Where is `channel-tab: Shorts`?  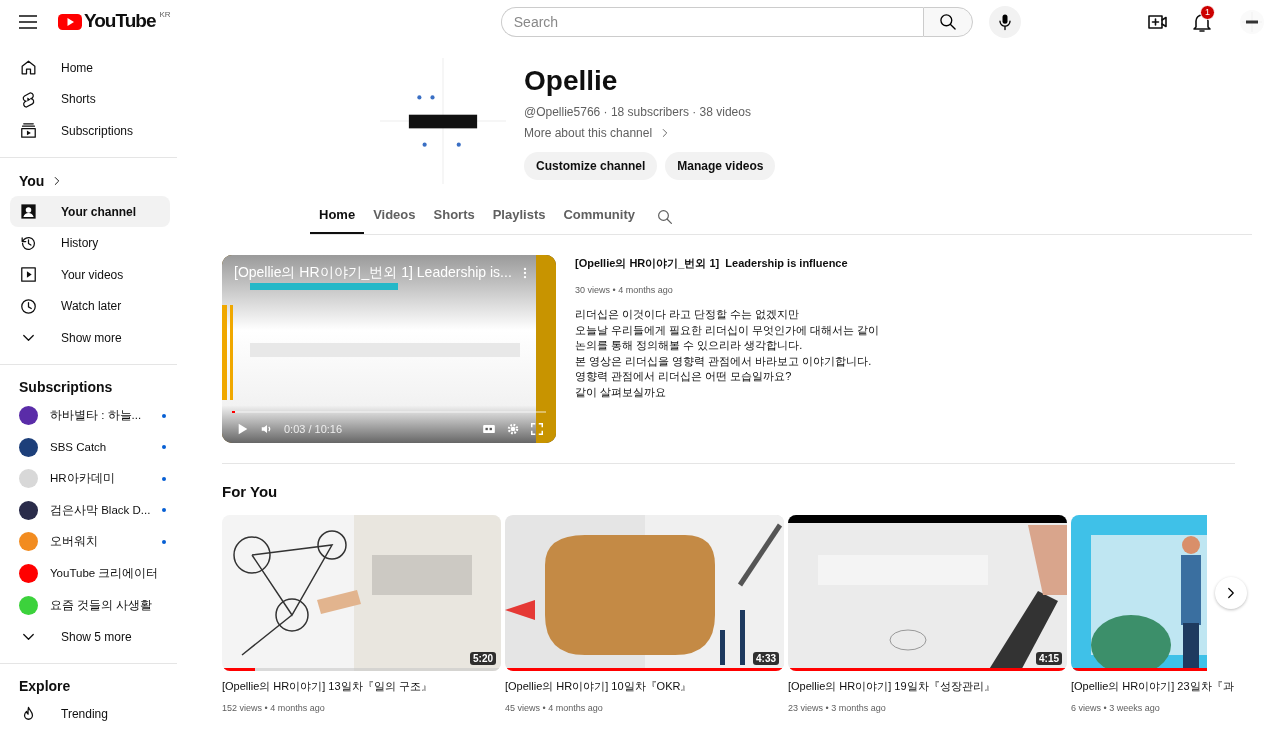 channel-tab: Shorts is located at coordinates (454, 216).